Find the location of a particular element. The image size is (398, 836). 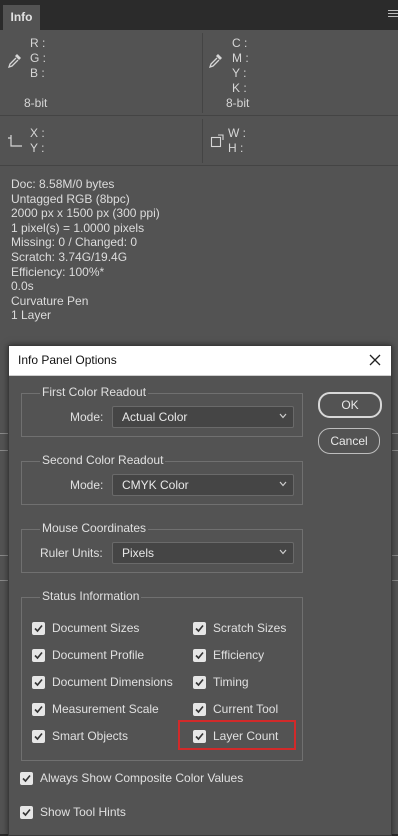

status-line: 1 Layer is located at coordinates (31, 315).